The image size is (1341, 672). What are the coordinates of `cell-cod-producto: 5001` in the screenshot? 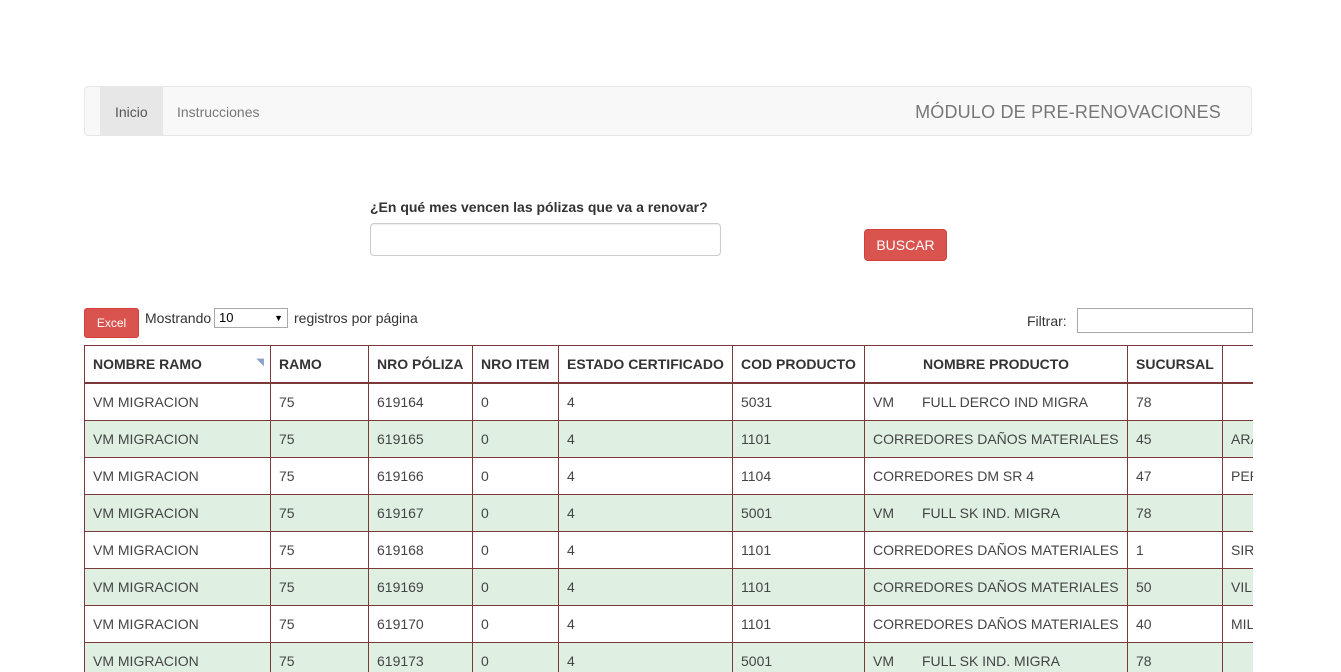 It's located at (798, 513).